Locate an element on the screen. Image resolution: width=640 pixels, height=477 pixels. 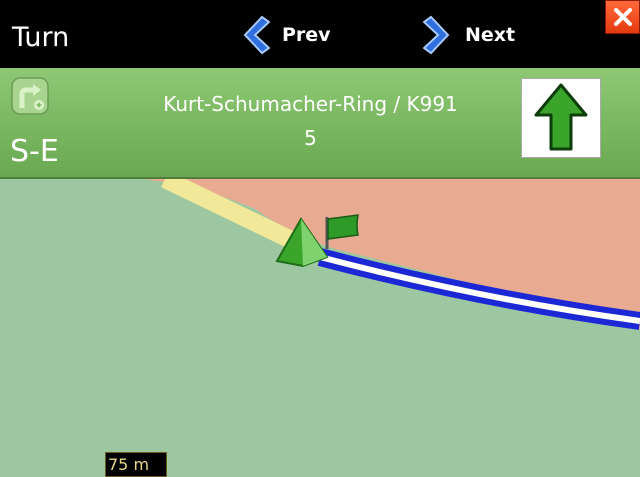
next-button: Next is located at coordinates (469, 35).